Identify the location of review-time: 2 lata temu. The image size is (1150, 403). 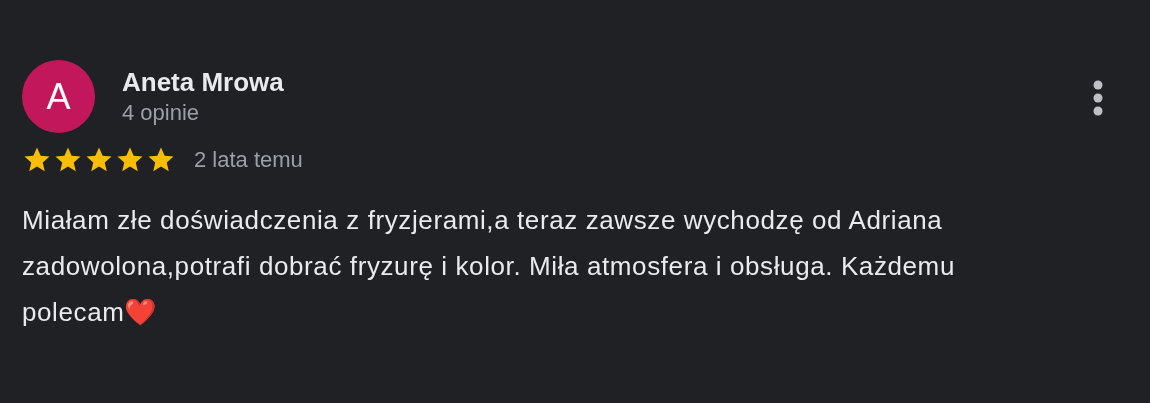
(248, 160).